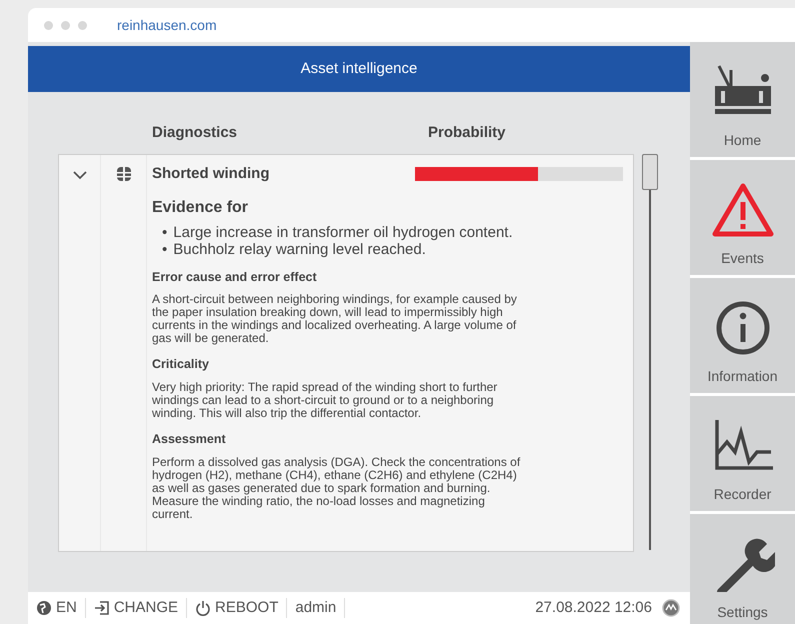  I want to click on recorder-nav-button: Recorder, so click(742, 453).